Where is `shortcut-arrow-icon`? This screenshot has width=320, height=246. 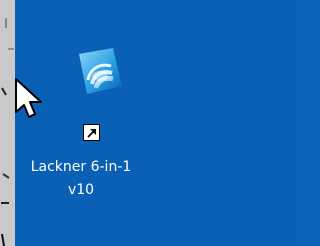 shortcut-arrow-icon is located at coordinates (91, 132).